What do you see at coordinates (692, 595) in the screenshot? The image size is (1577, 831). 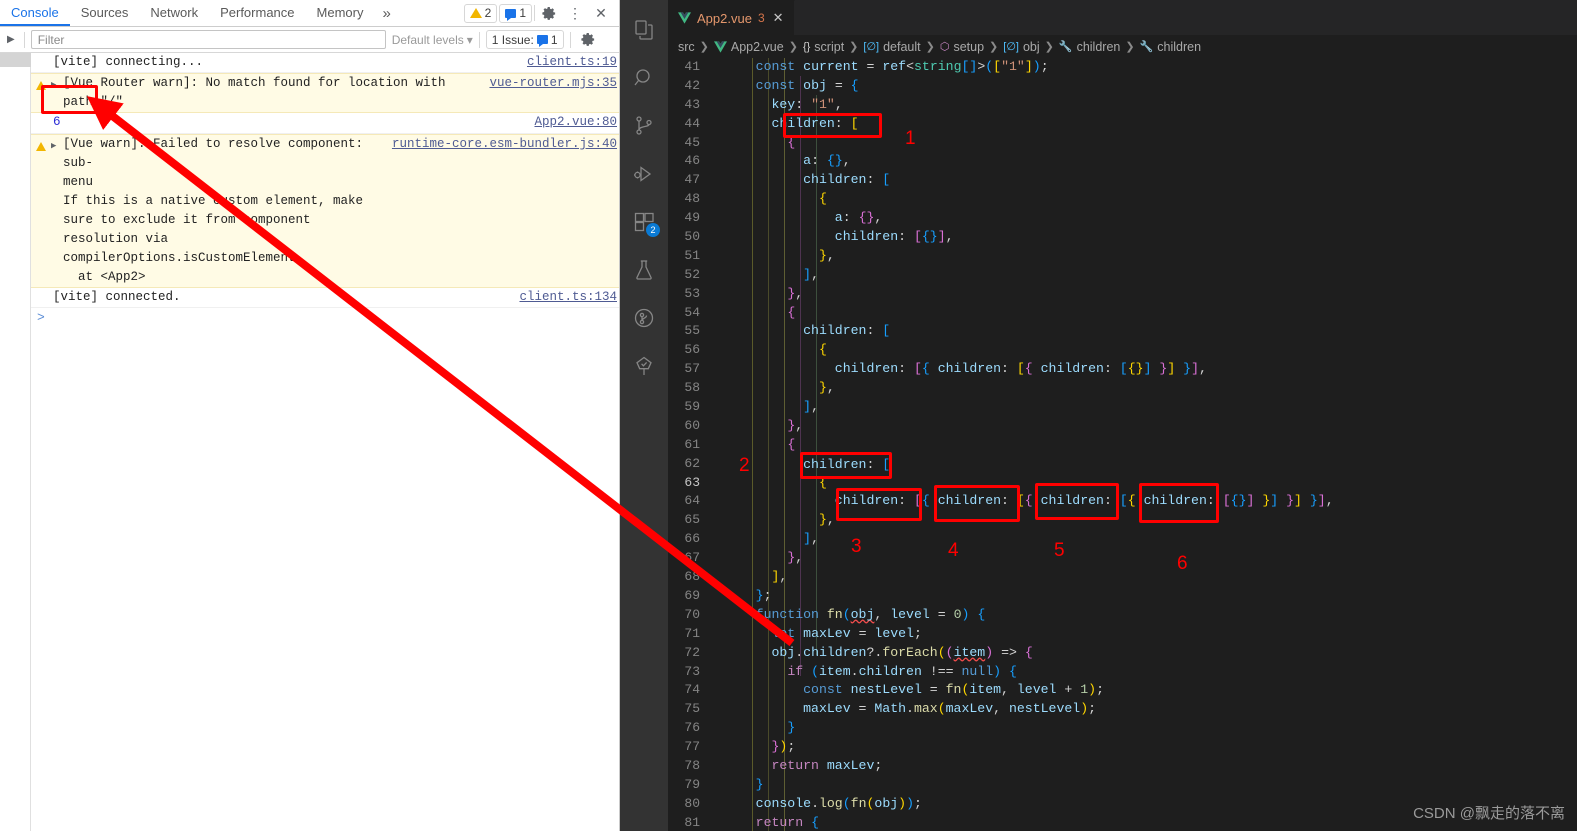 I see `line-number: 69` at bounding box center [692, 595].